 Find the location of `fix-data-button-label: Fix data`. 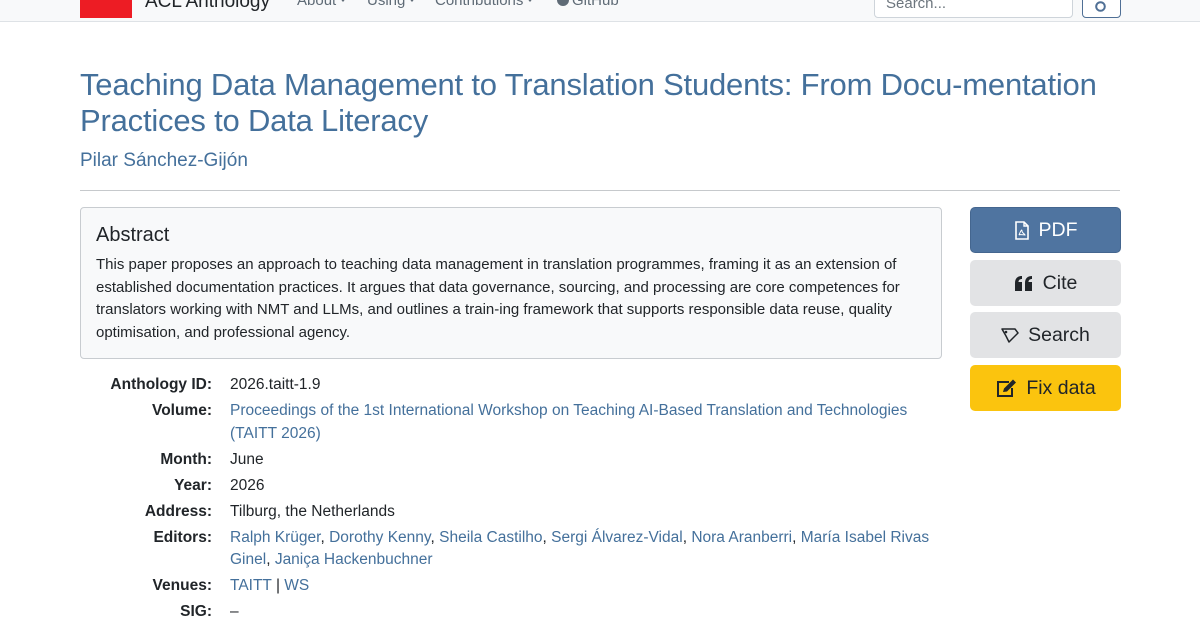

fix-data-button-label: Fix data is located at coordinates (1061, 387).